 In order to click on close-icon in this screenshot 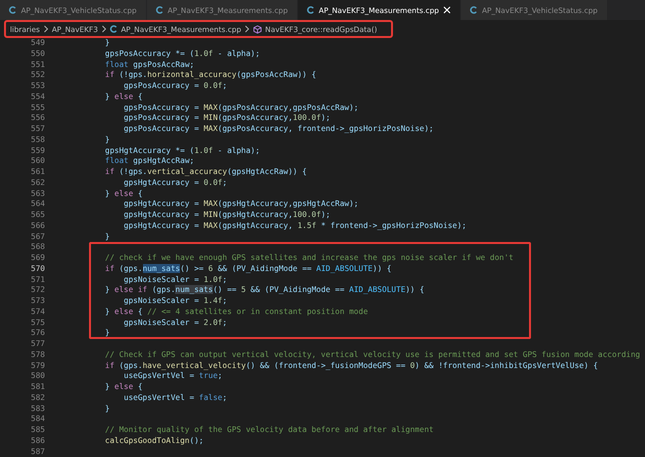, I will do `click(447, 10)`.